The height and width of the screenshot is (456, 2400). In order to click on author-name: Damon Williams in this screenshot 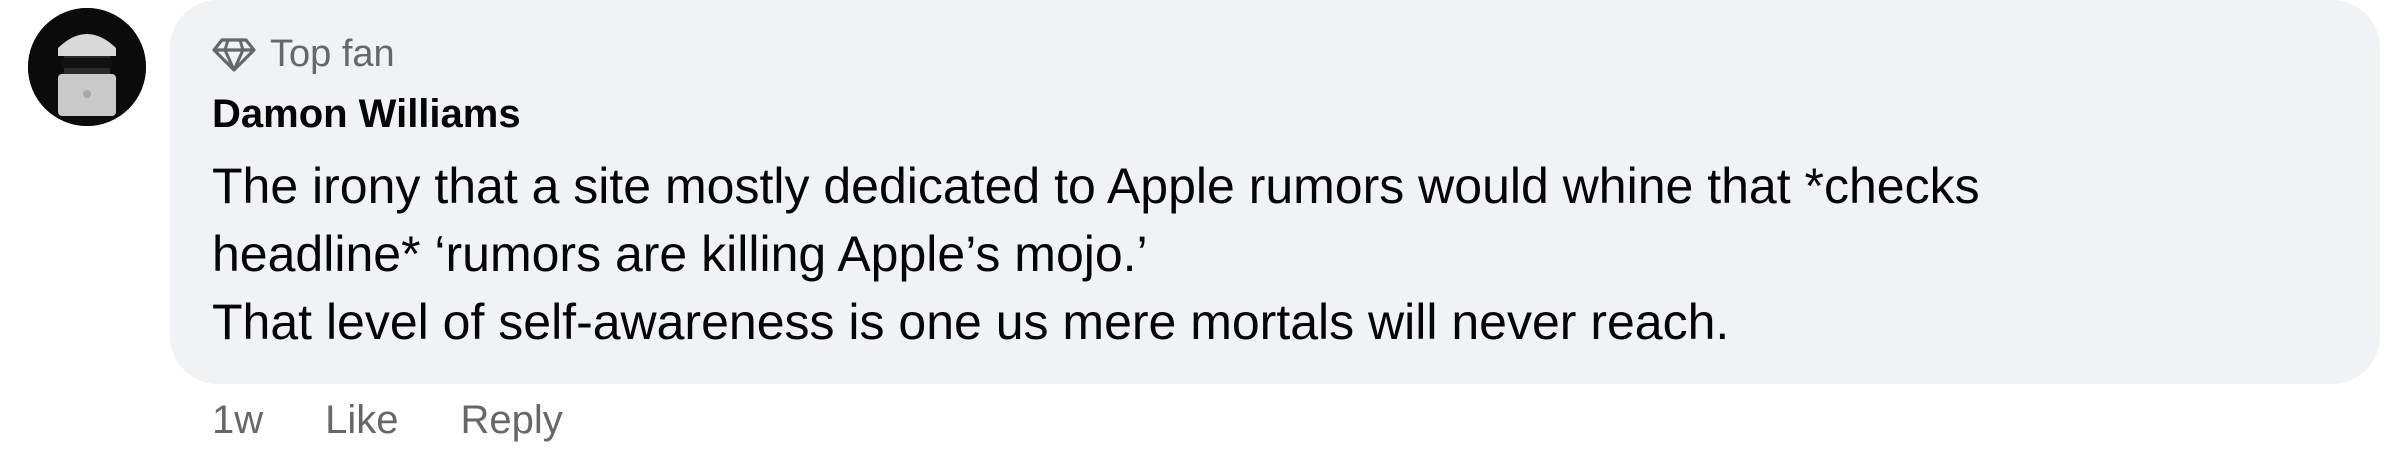, I will do `click(366, 114)`.